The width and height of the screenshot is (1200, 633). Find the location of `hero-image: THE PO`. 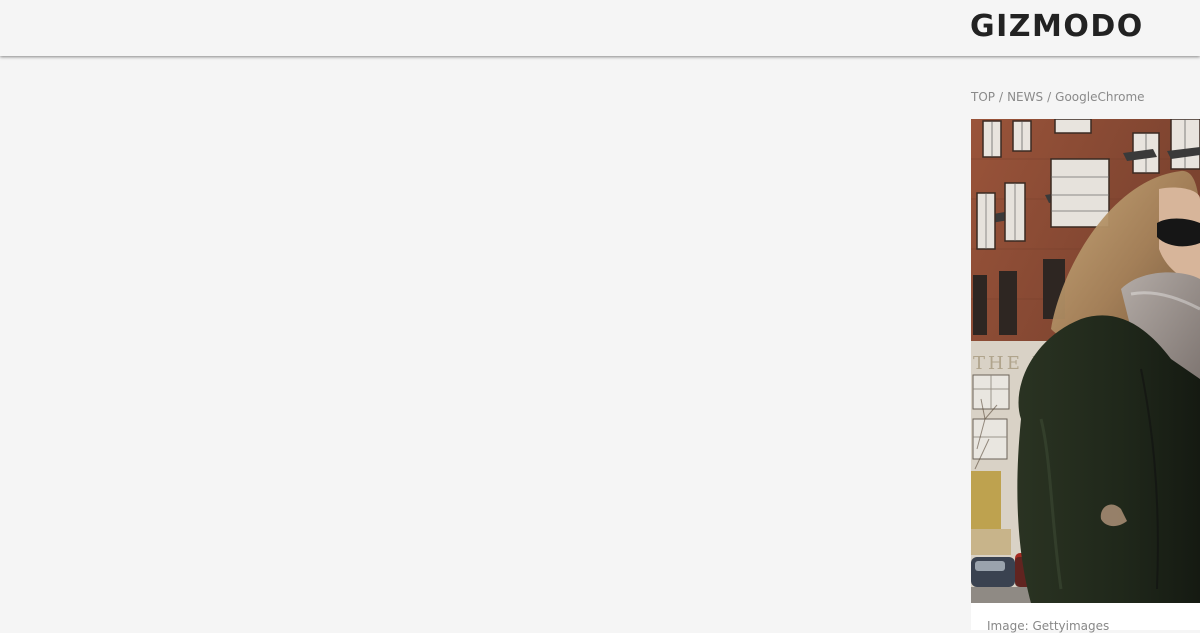

hero-image: THE PO is located at coordinates (1085, 361).